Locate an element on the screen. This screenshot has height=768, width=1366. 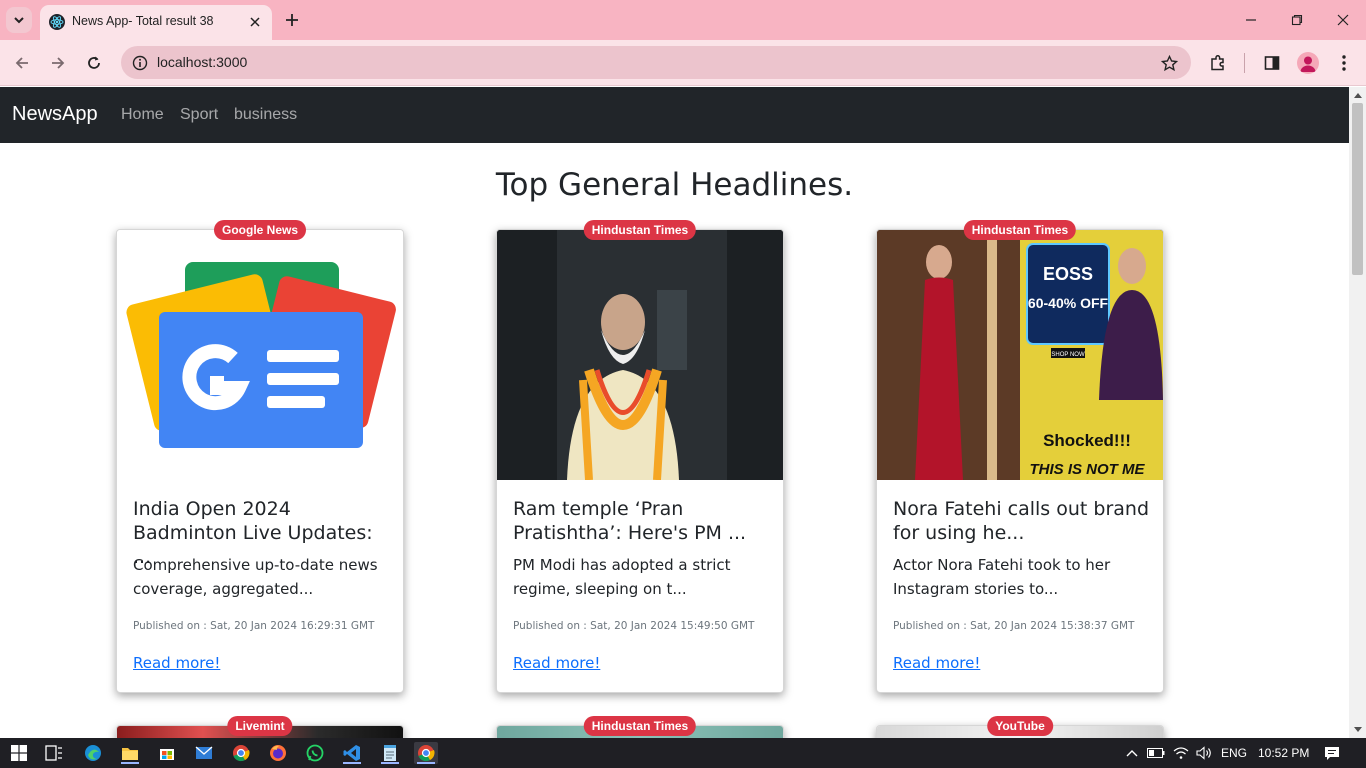
forward-button is located at coordinates (58, 63).